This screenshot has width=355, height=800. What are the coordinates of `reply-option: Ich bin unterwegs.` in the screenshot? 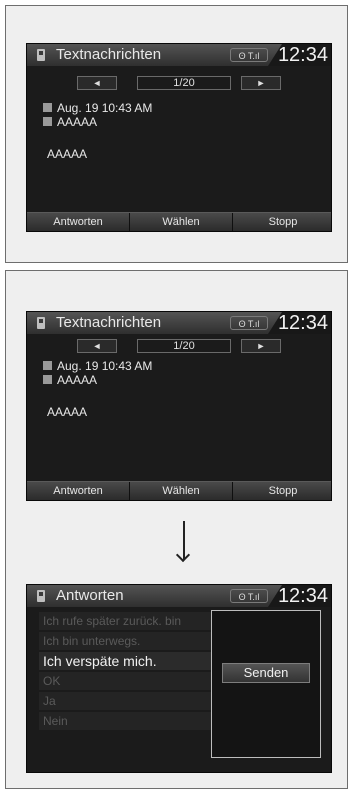 It's located at (132, 641).